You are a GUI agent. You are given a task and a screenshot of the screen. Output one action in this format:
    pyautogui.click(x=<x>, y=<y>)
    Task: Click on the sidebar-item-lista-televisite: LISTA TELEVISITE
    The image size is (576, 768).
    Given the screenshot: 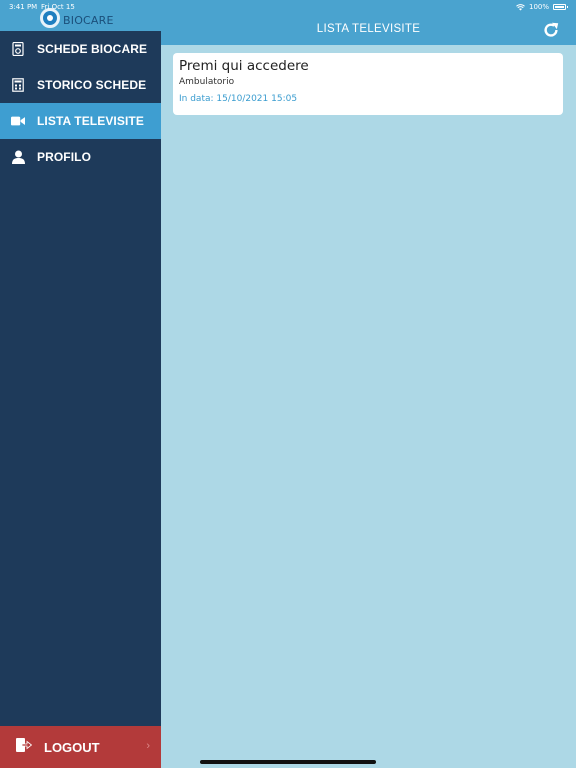 What is the action you would take?
    pyautogui.click(x=80, y=121)
    